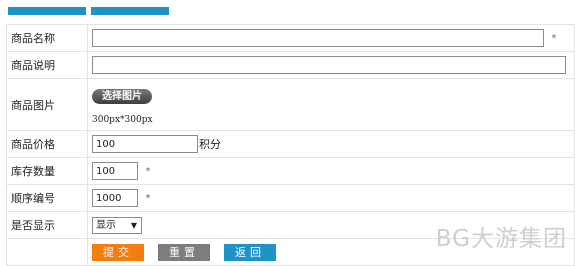 The width and height of the screenshot is (575, 266). What do you see at coordinates (133, 225) in the screenshot?
I see `dropdown-arrow-icon: ▼` at bounding box center [133, 225].